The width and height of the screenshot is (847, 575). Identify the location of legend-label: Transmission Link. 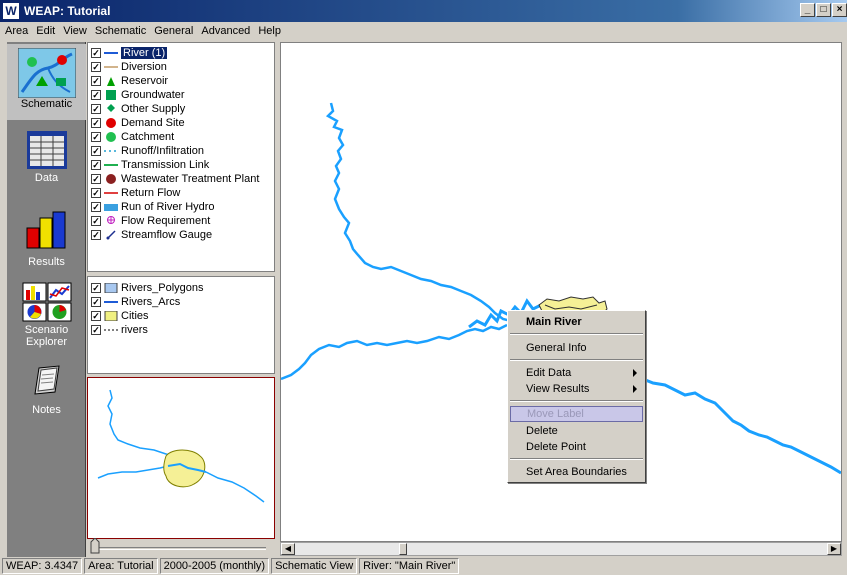
(165, 165).